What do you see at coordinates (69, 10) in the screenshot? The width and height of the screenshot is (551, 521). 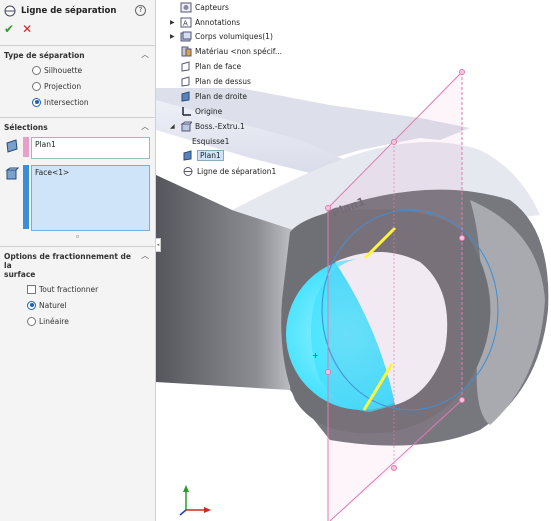 I see `panel-title: Ligne de séparation` at bounding box center [69, 10].